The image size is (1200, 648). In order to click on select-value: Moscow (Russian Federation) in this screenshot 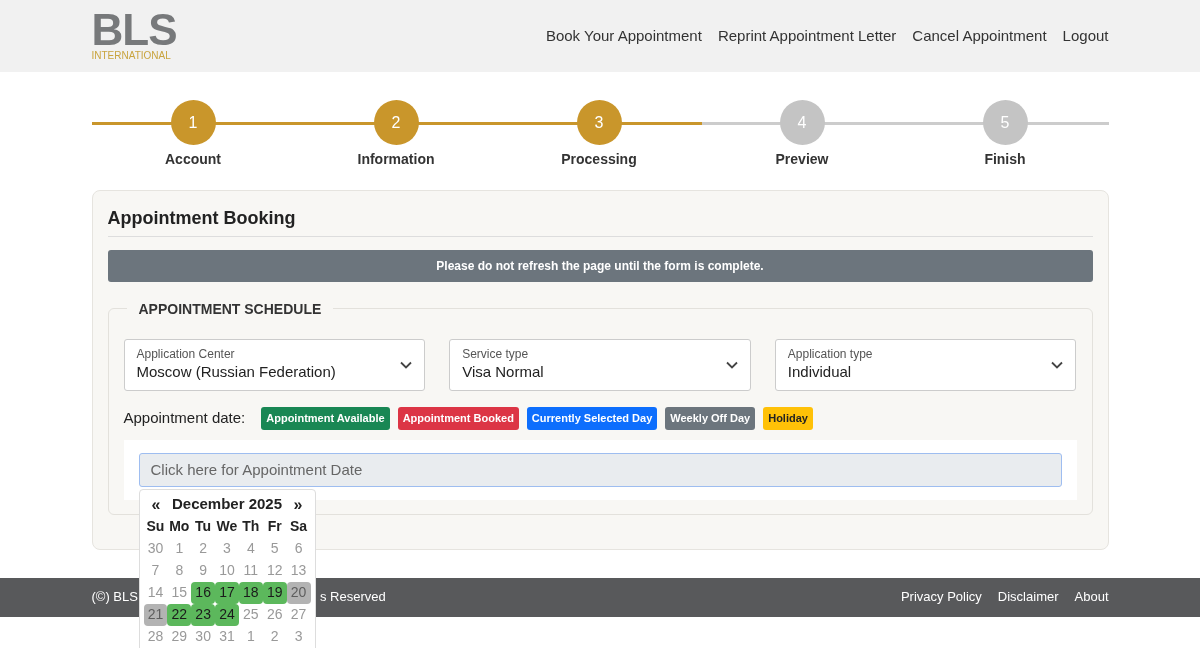, I will do `click(236, 371)`.